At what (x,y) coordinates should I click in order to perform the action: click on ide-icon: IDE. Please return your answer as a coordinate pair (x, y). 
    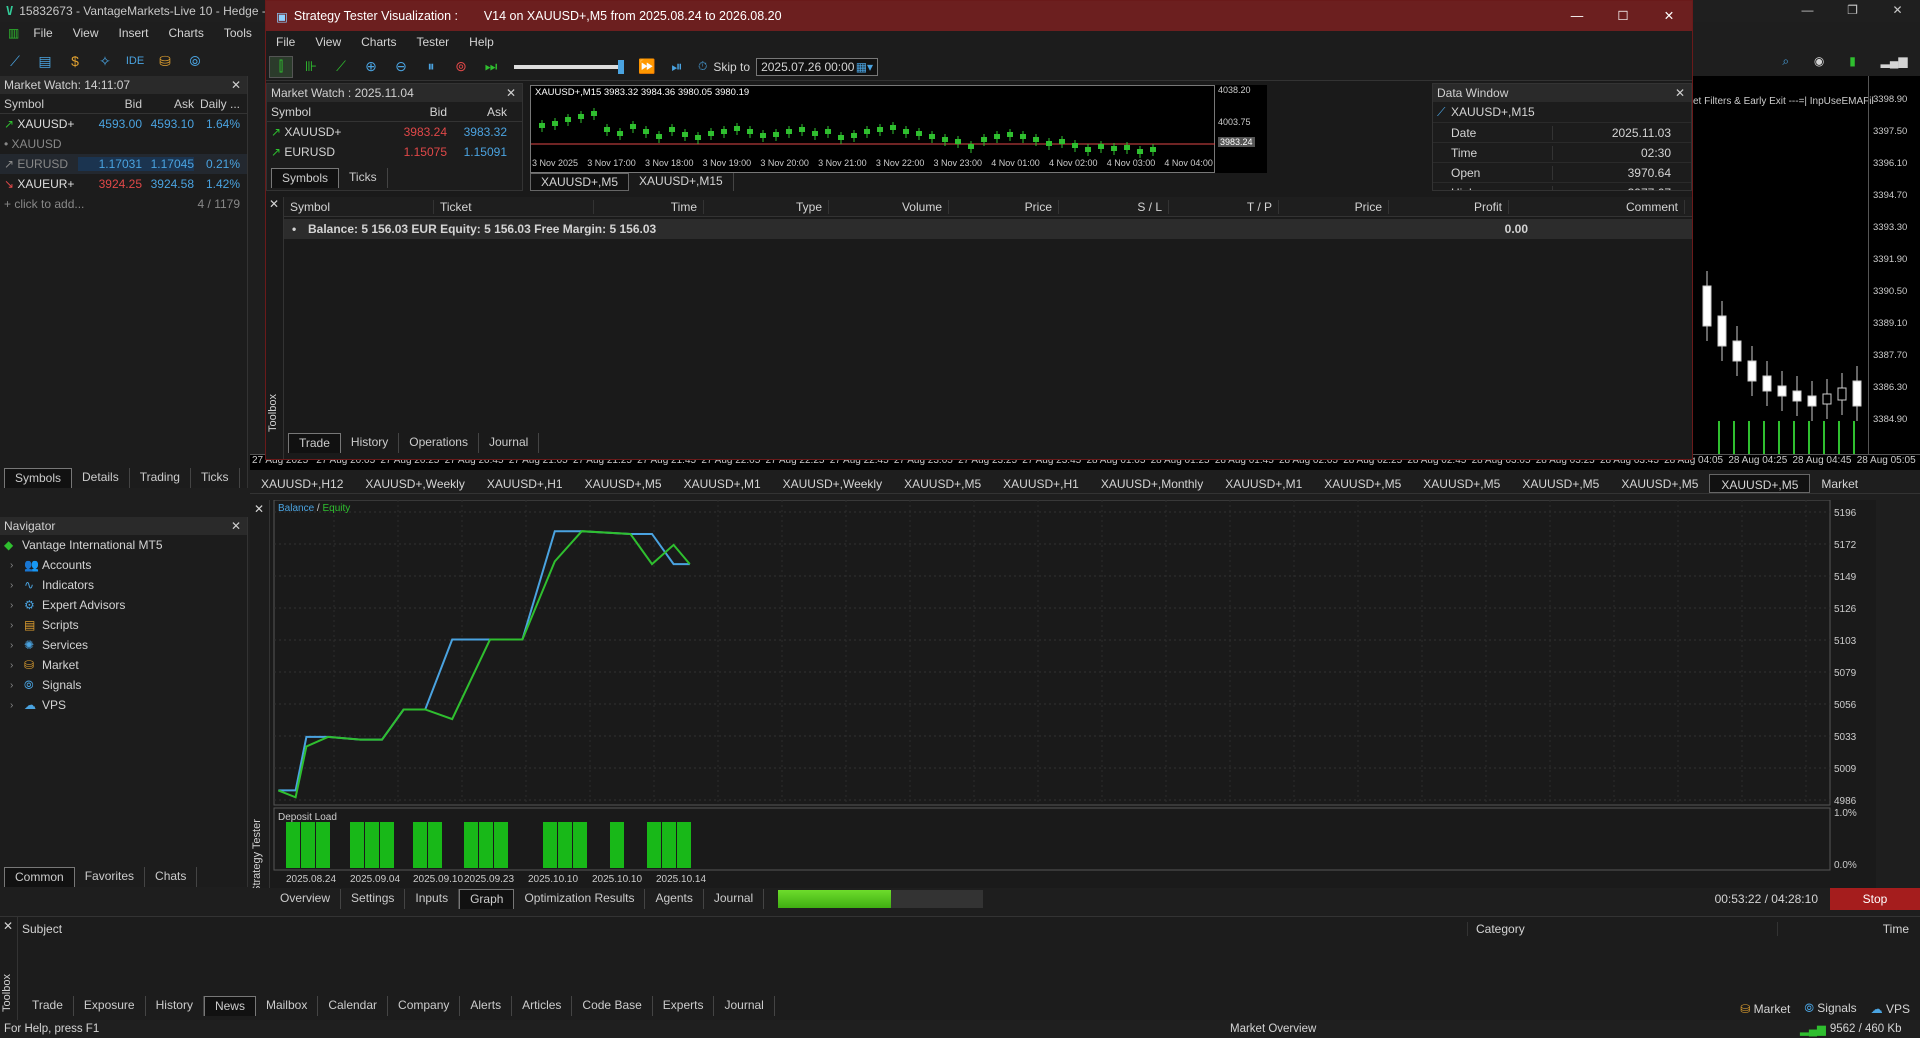
    Looking at the image, I should click on (135, 61).